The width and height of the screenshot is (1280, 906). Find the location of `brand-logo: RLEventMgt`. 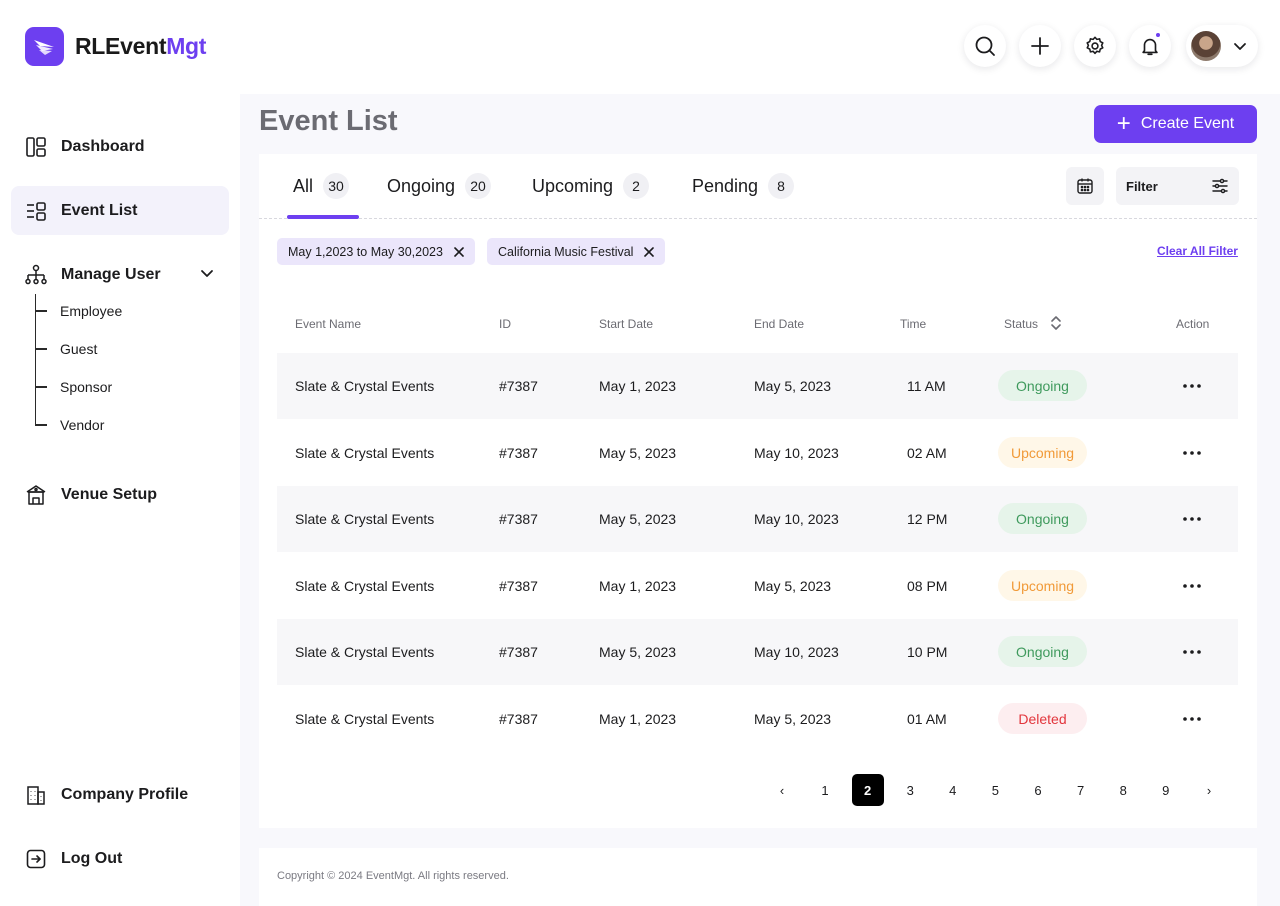

brand-logo: RLEventMgt is located at coordinates (115, 46).